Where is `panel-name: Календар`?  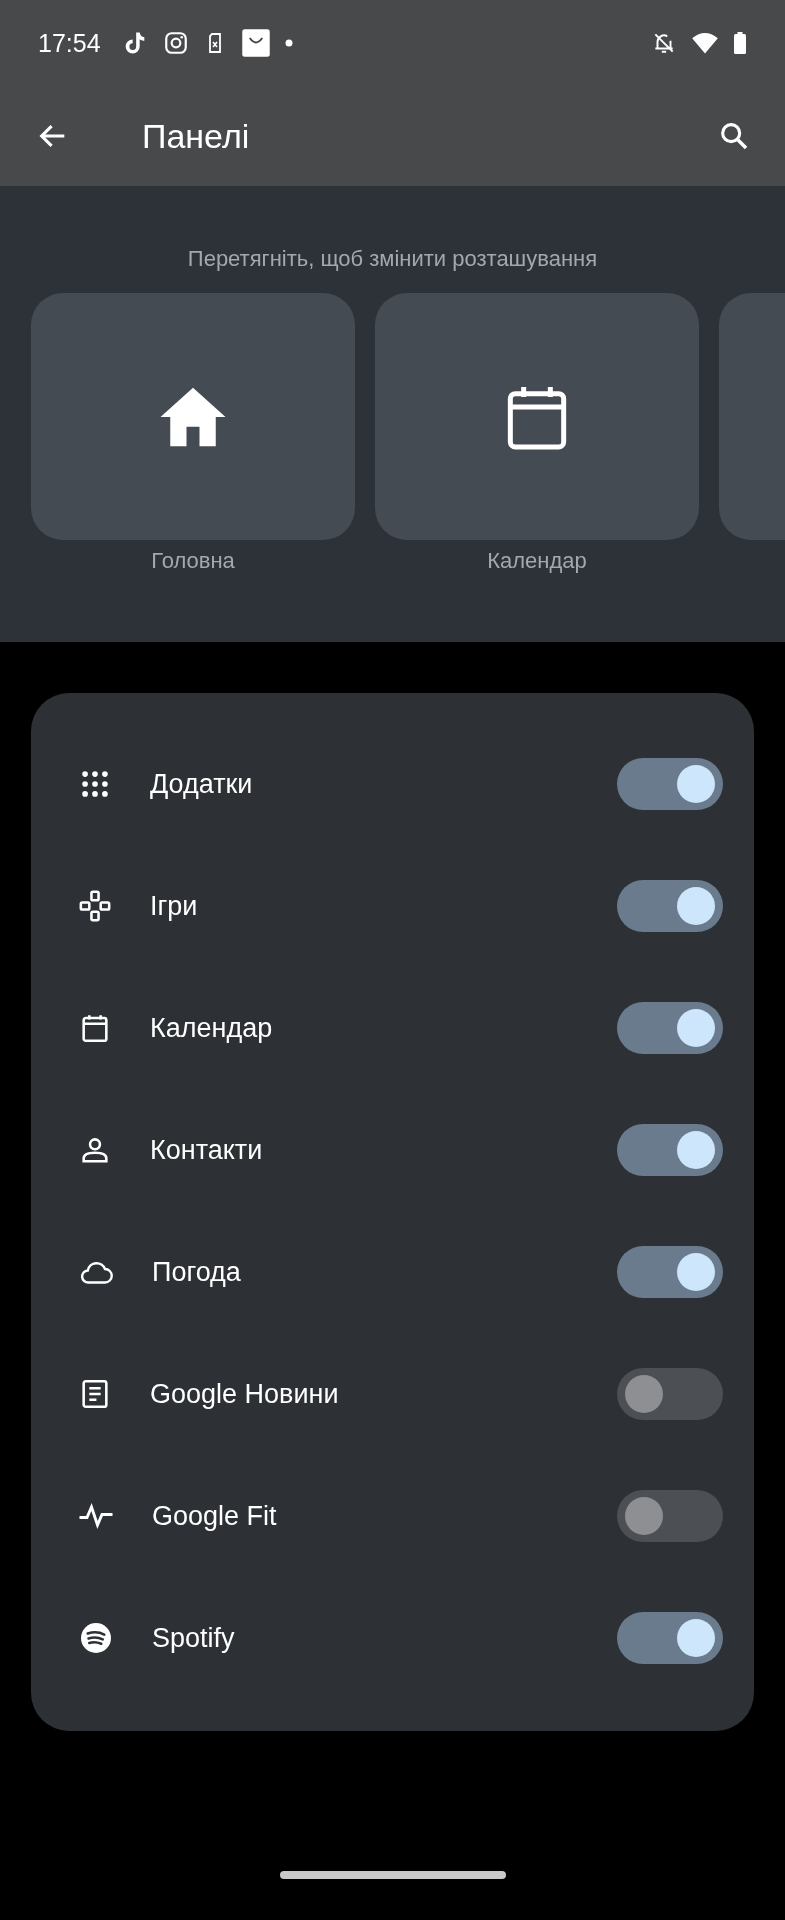 panel-name: Календар is located at coordinates (211, 1028).